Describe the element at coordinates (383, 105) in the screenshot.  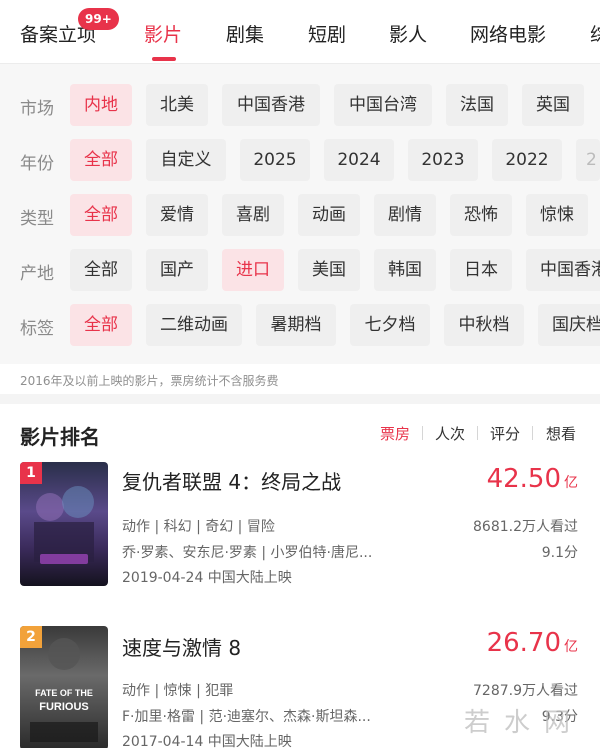
I see `chip-market-tw: 中国台湾` at that location.